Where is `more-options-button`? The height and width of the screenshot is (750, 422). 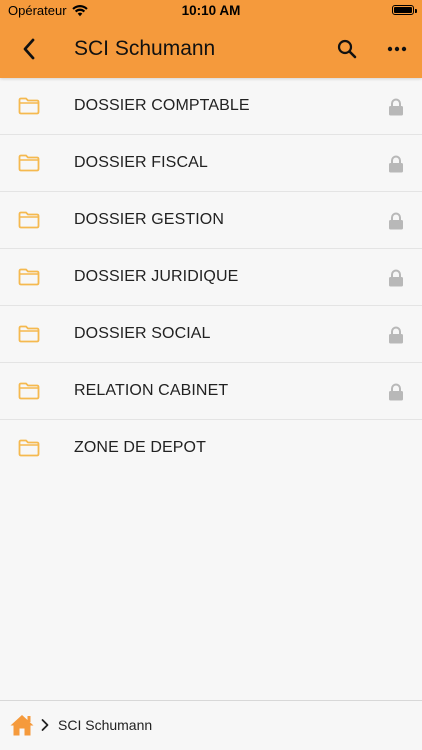 more-options-button is located at coordinates (397, 49).